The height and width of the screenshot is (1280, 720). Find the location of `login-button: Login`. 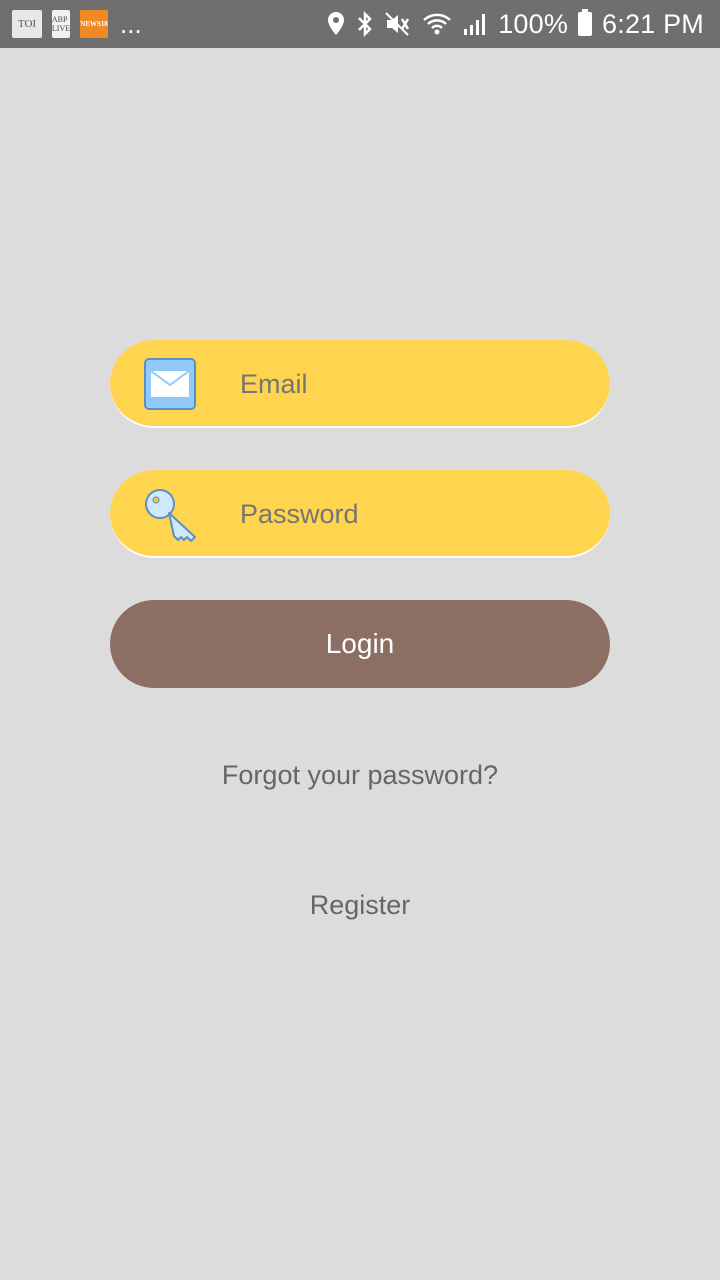

login-button: Login is located at coordinates (360, 644).